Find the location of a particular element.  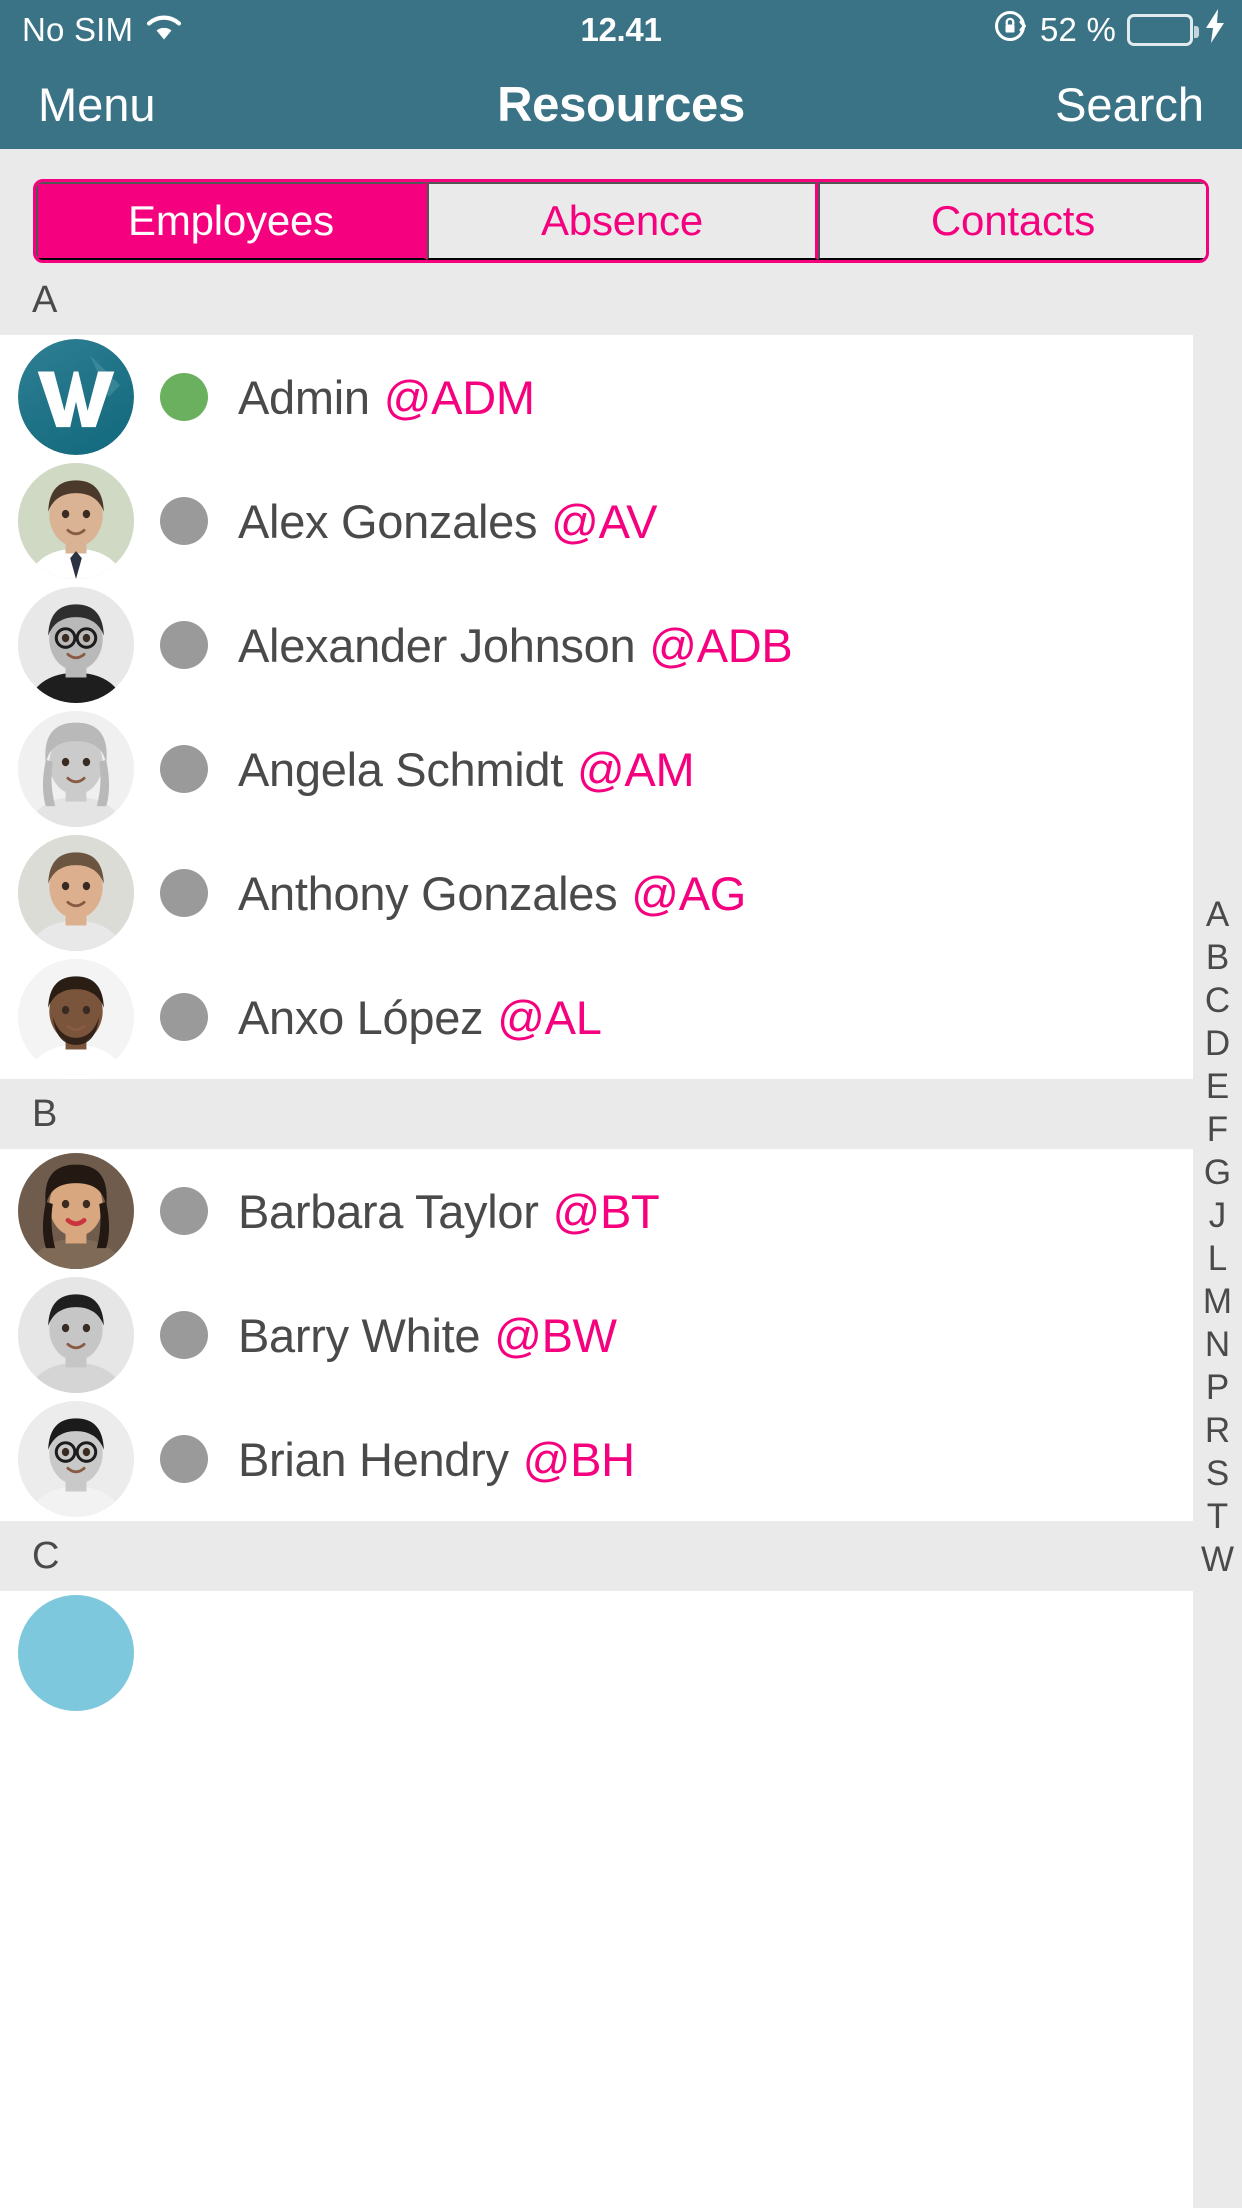

list-item: Barbara Taylor @BT is located at coordinates (596, 1211).